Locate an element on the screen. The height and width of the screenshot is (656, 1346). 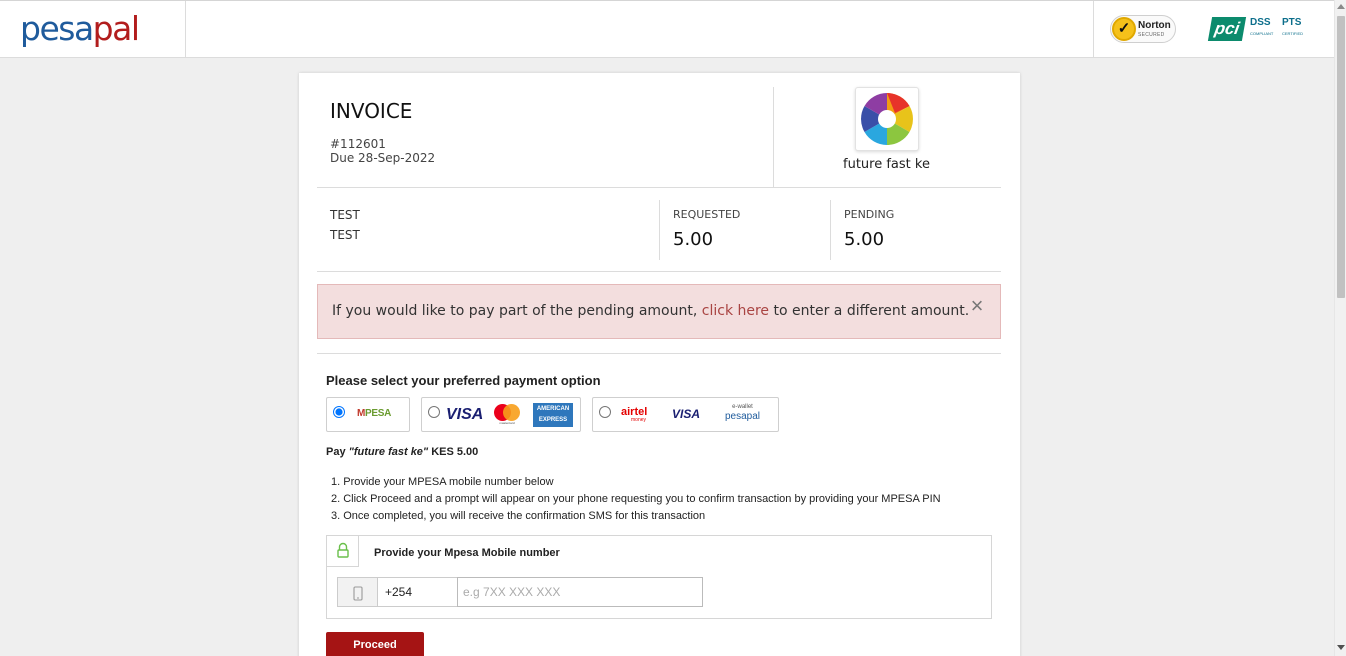
merchant-logo is located at coordinates (887, 119).